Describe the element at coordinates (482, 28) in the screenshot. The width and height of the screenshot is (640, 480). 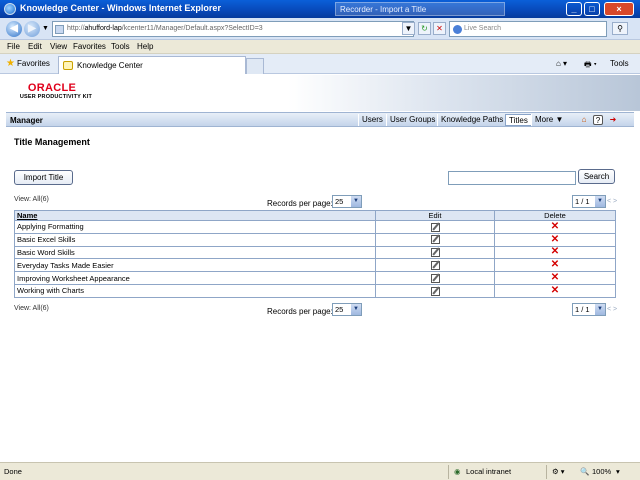
I see `live-search-placeholder: Live Search` at that location.